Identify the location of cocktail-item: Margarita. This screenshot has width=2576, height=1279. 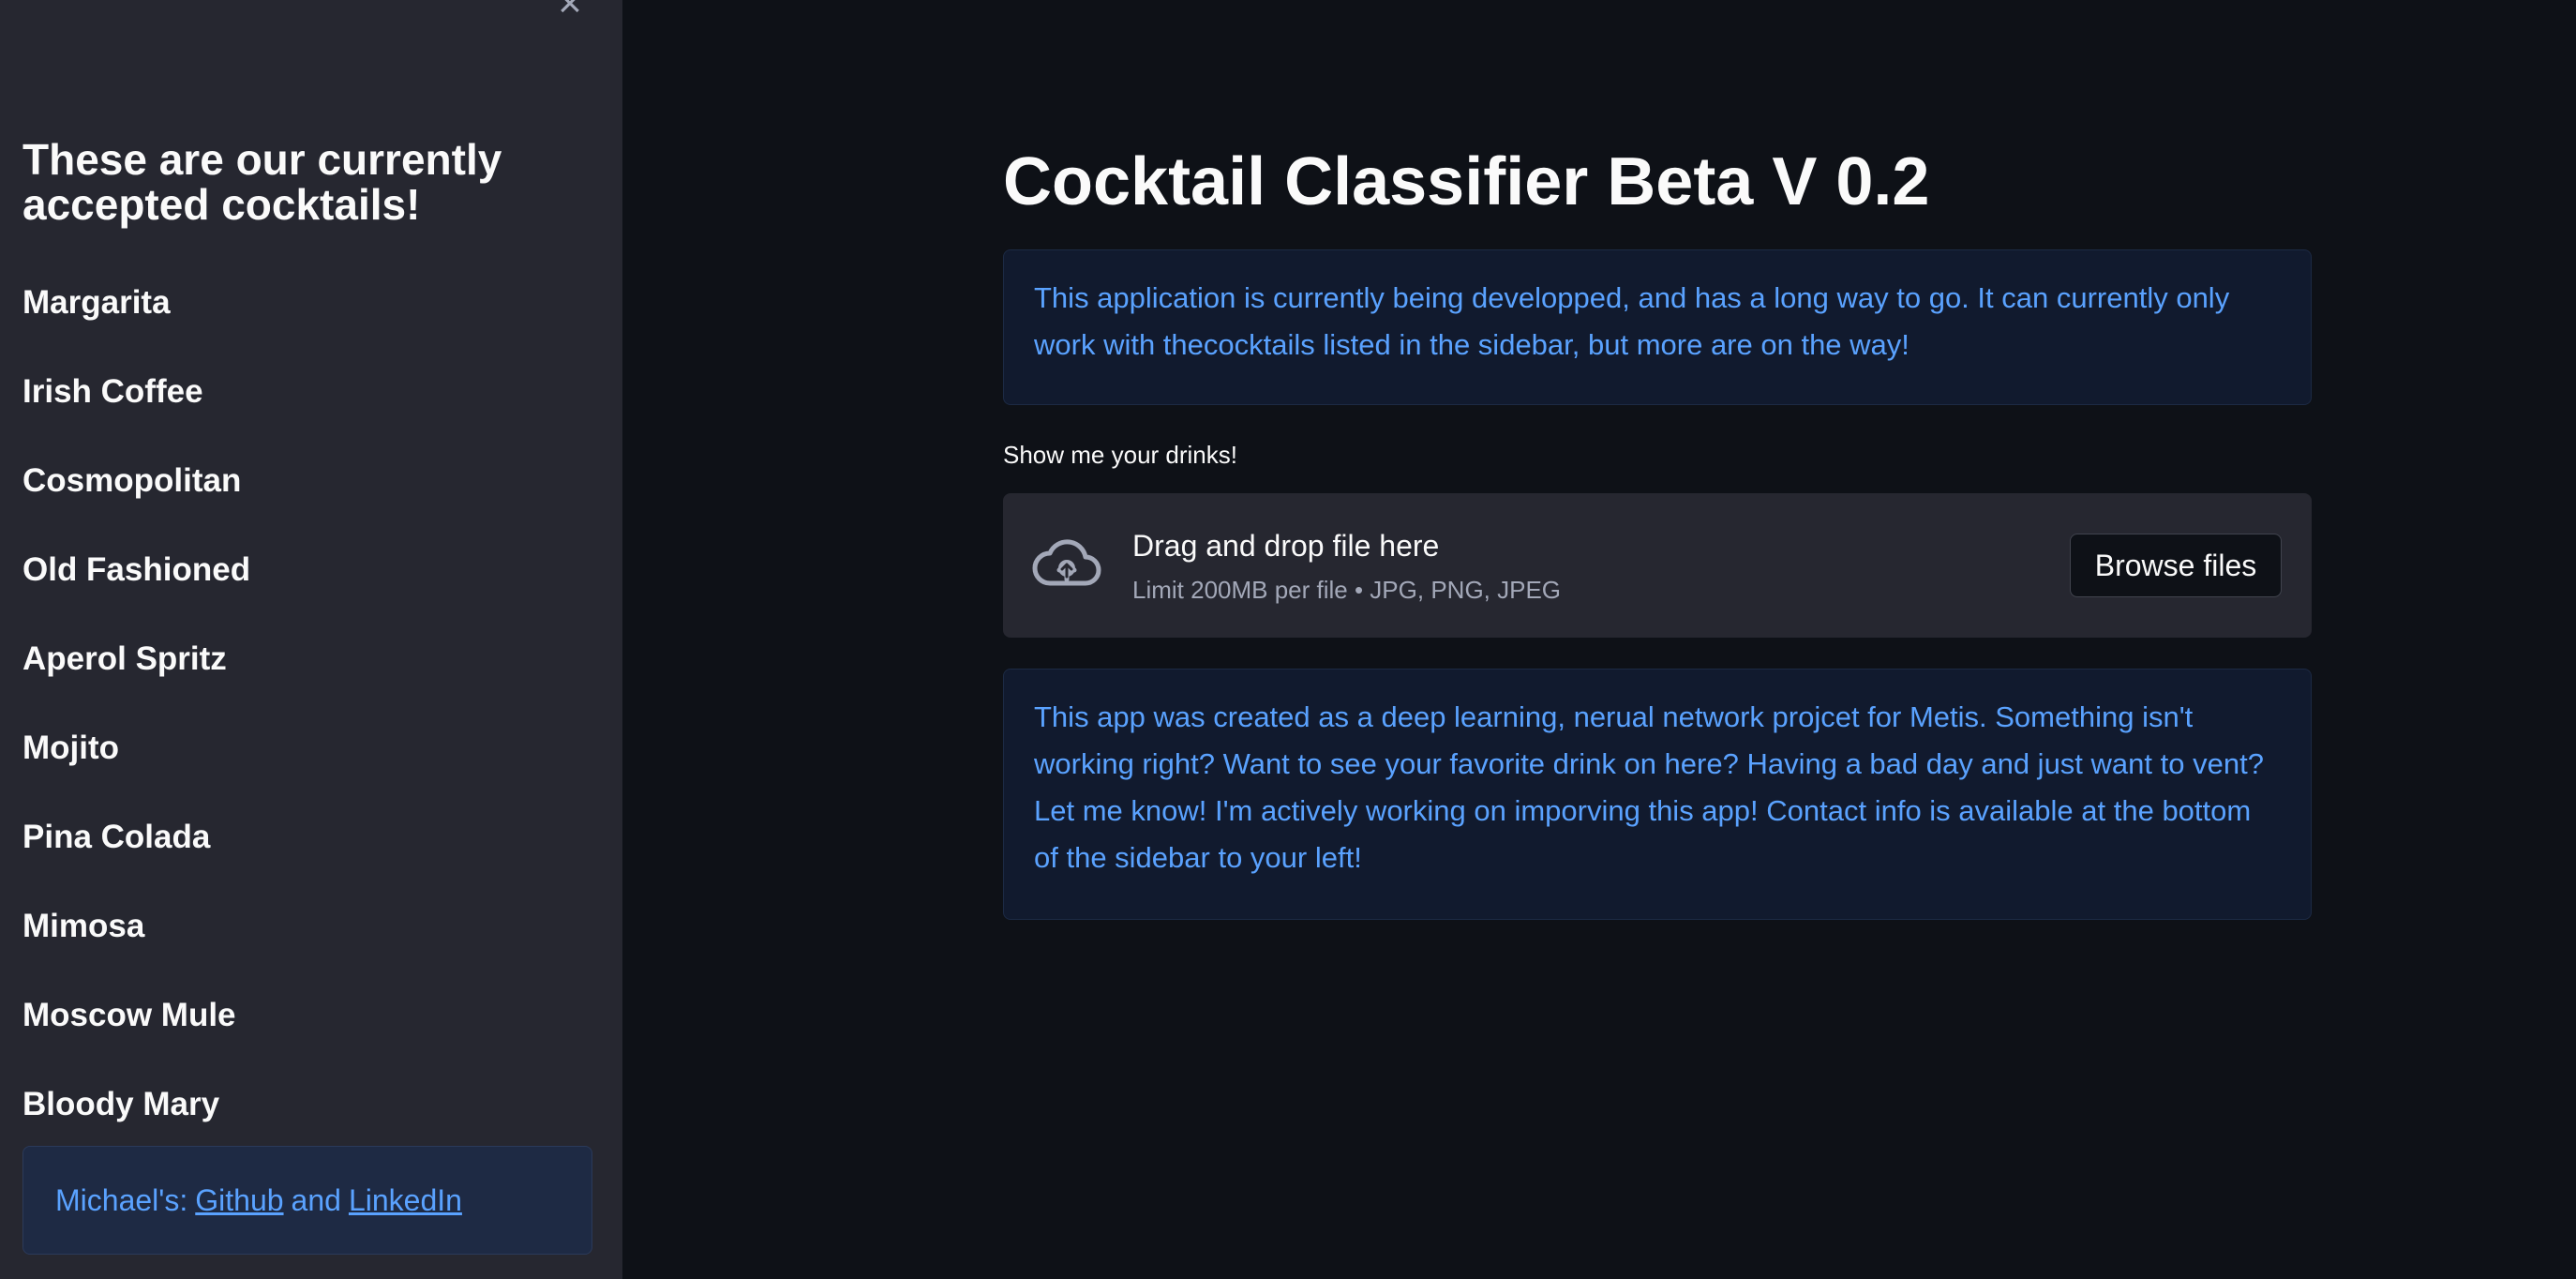
(97, 302).